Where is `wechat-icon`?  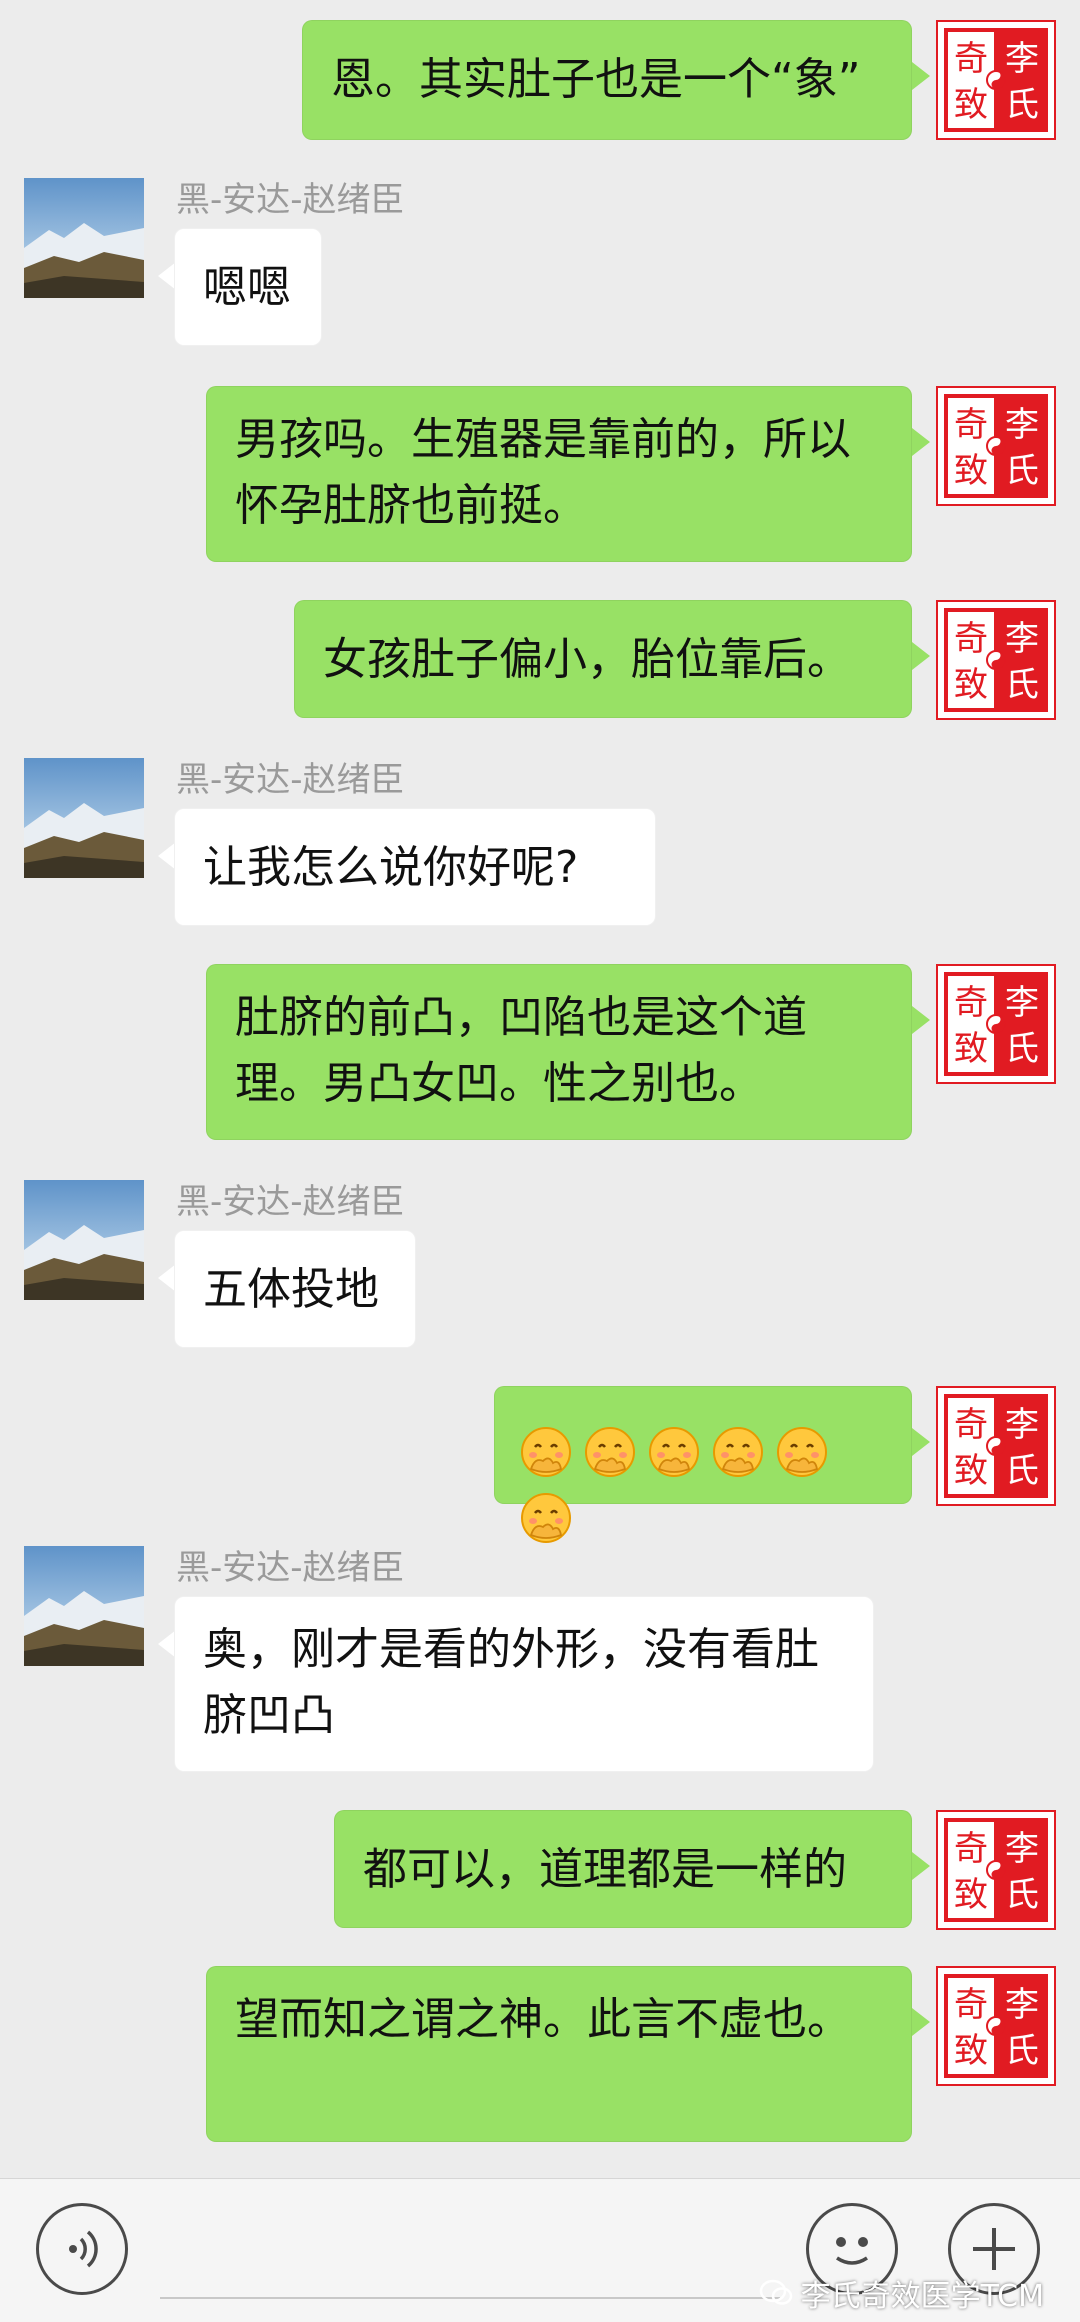 wechat-icon is located at coordinates (775, 2292).